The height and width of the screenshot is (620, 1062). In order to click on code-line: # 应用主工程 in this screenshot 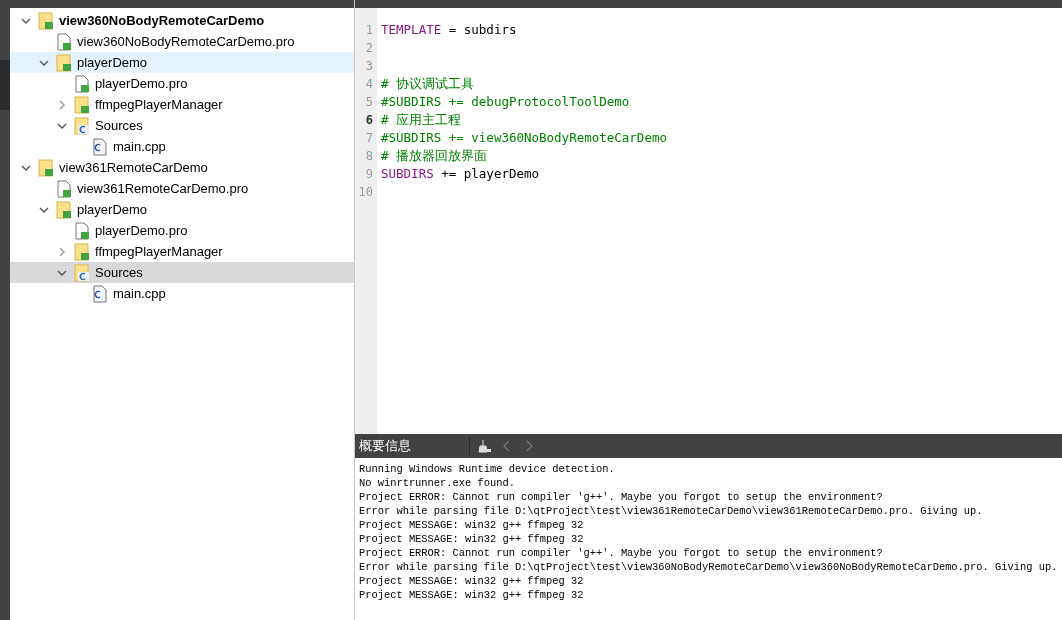, I will do `click(422, 120)`.